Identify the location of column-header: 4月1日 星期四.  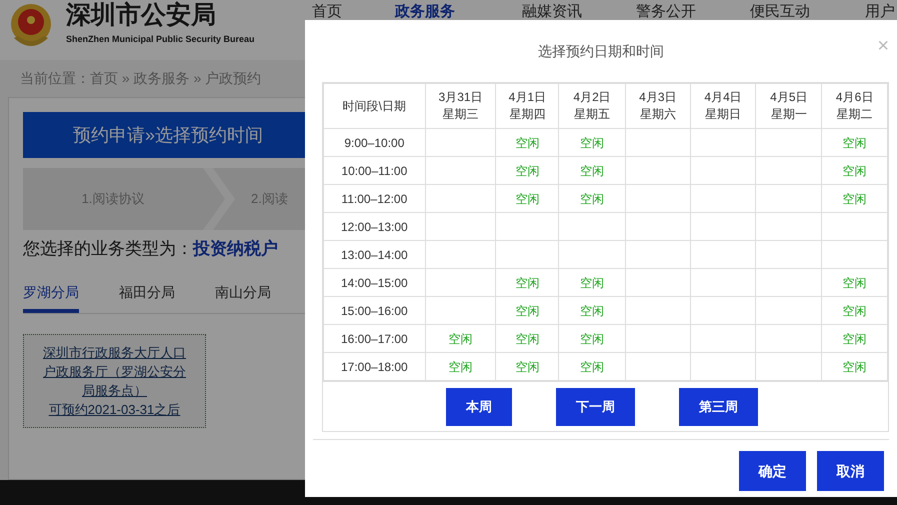
(527, 106).